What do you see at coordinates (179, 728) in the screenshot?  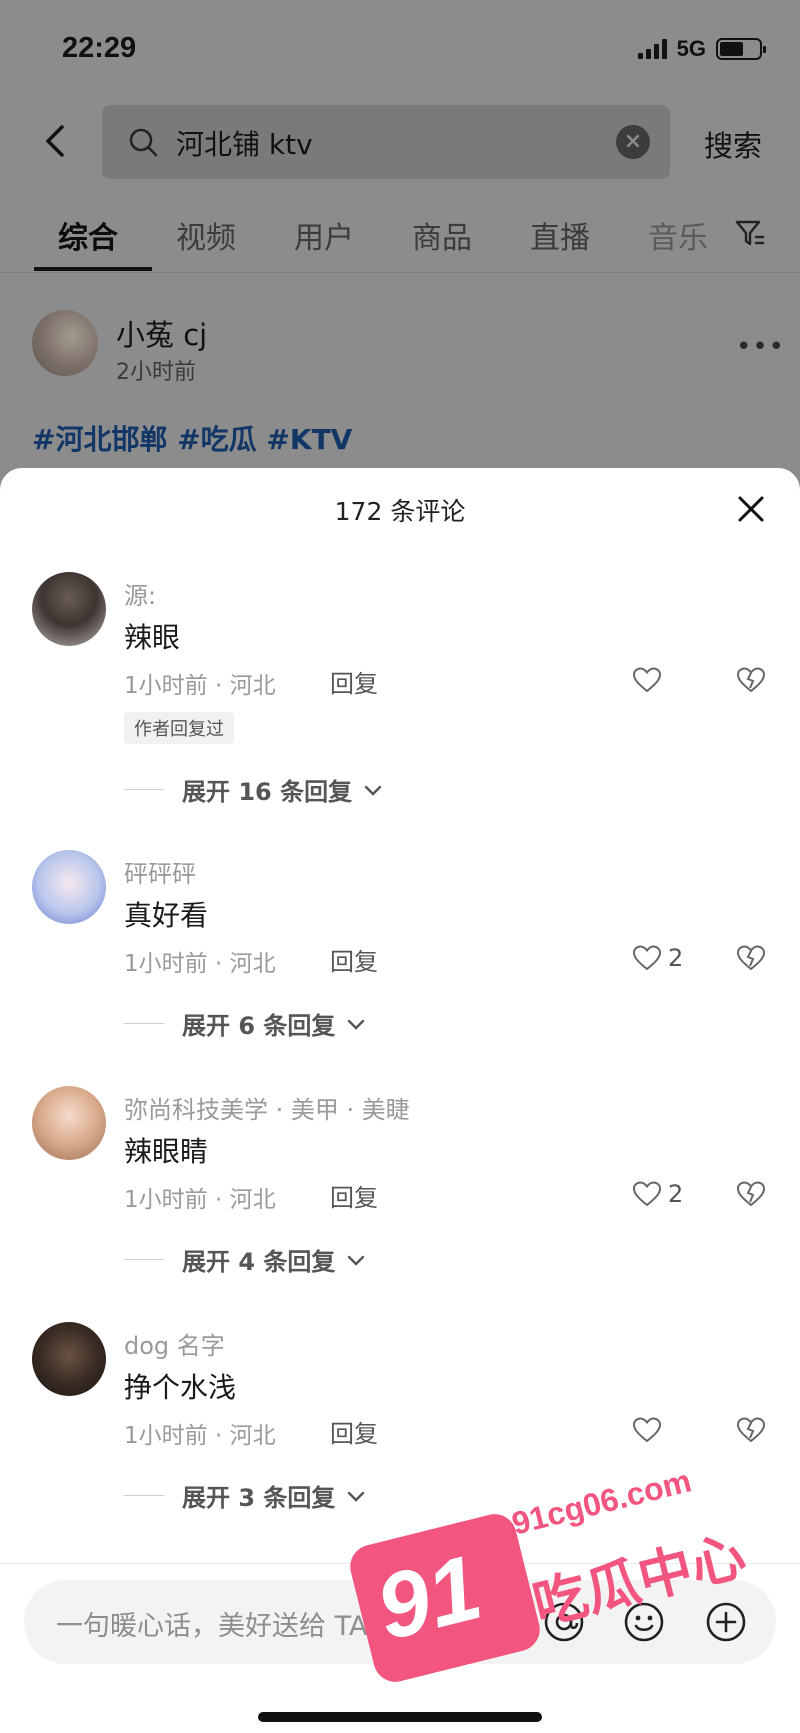 I see `author-replied-badge: 作者回复过` at bounding box center [179, 728].